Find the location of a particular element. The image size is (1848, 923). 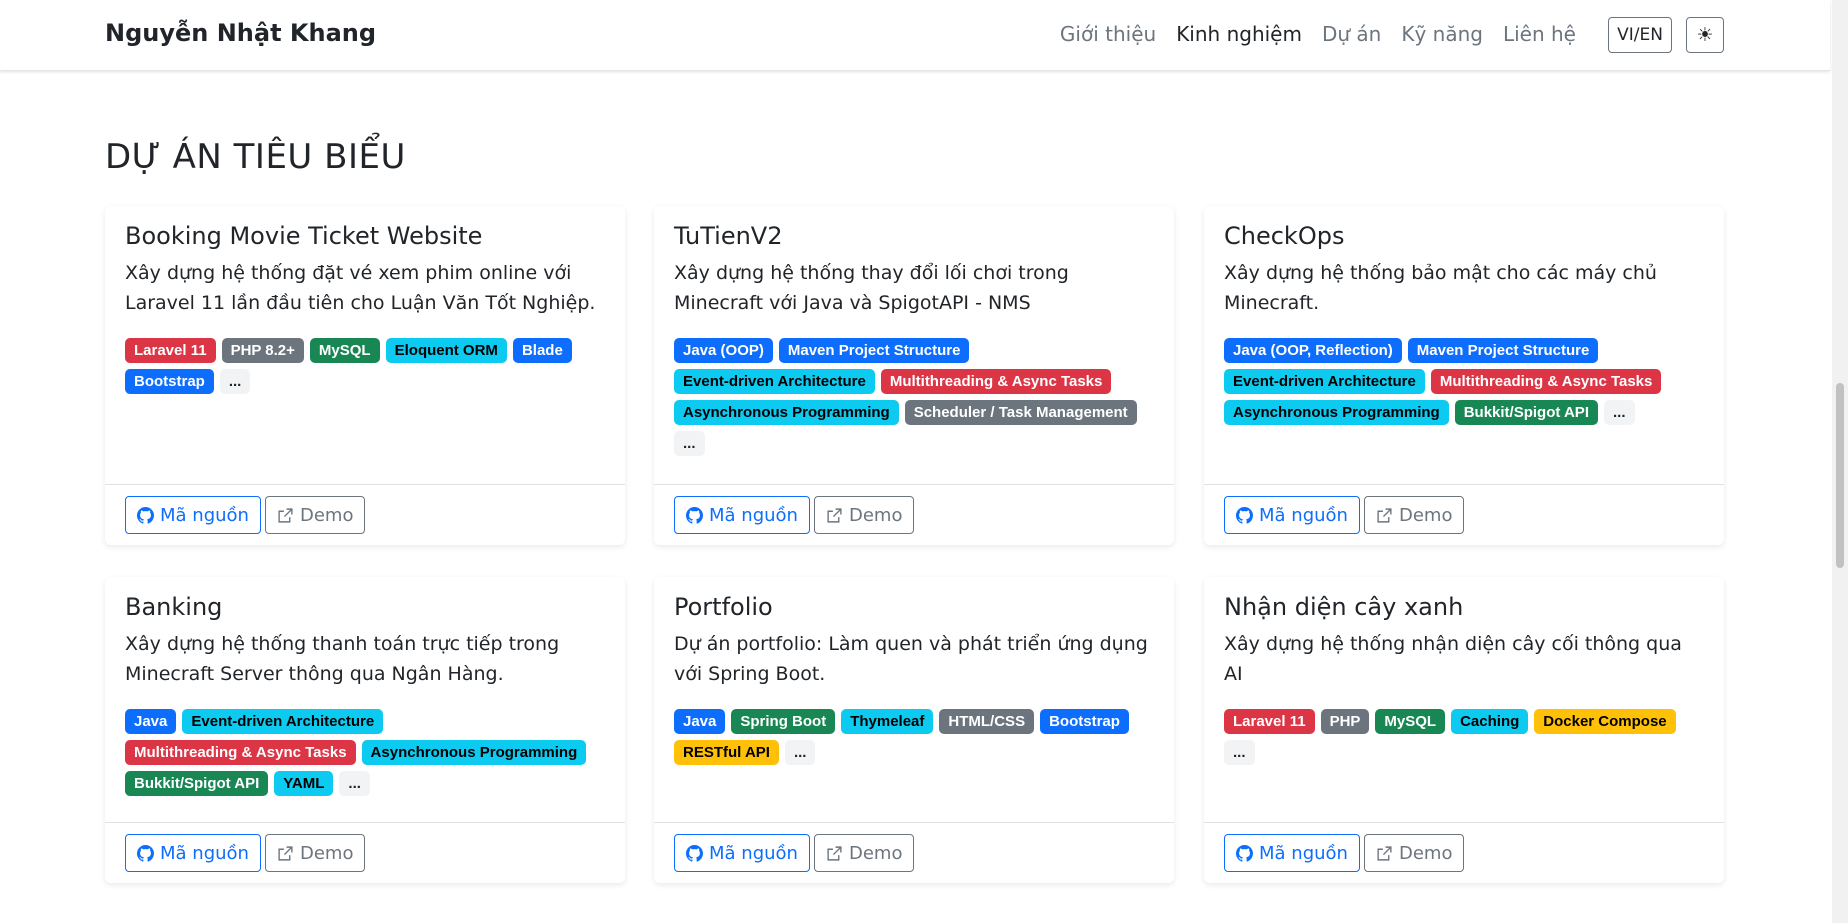

tech-tag: Eloquent ORM is located at coordinates (446, 350).